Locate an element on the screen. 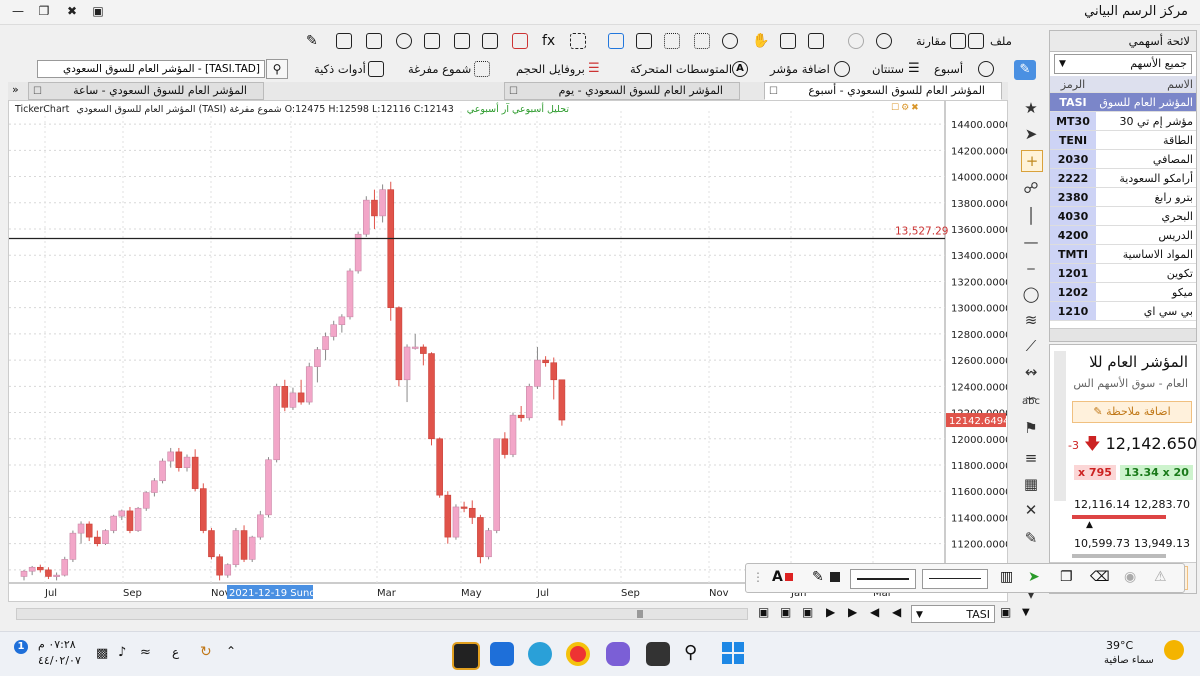 The image size is (1200, 676). panel-scrollbar is located at coordinates (1060, 426).